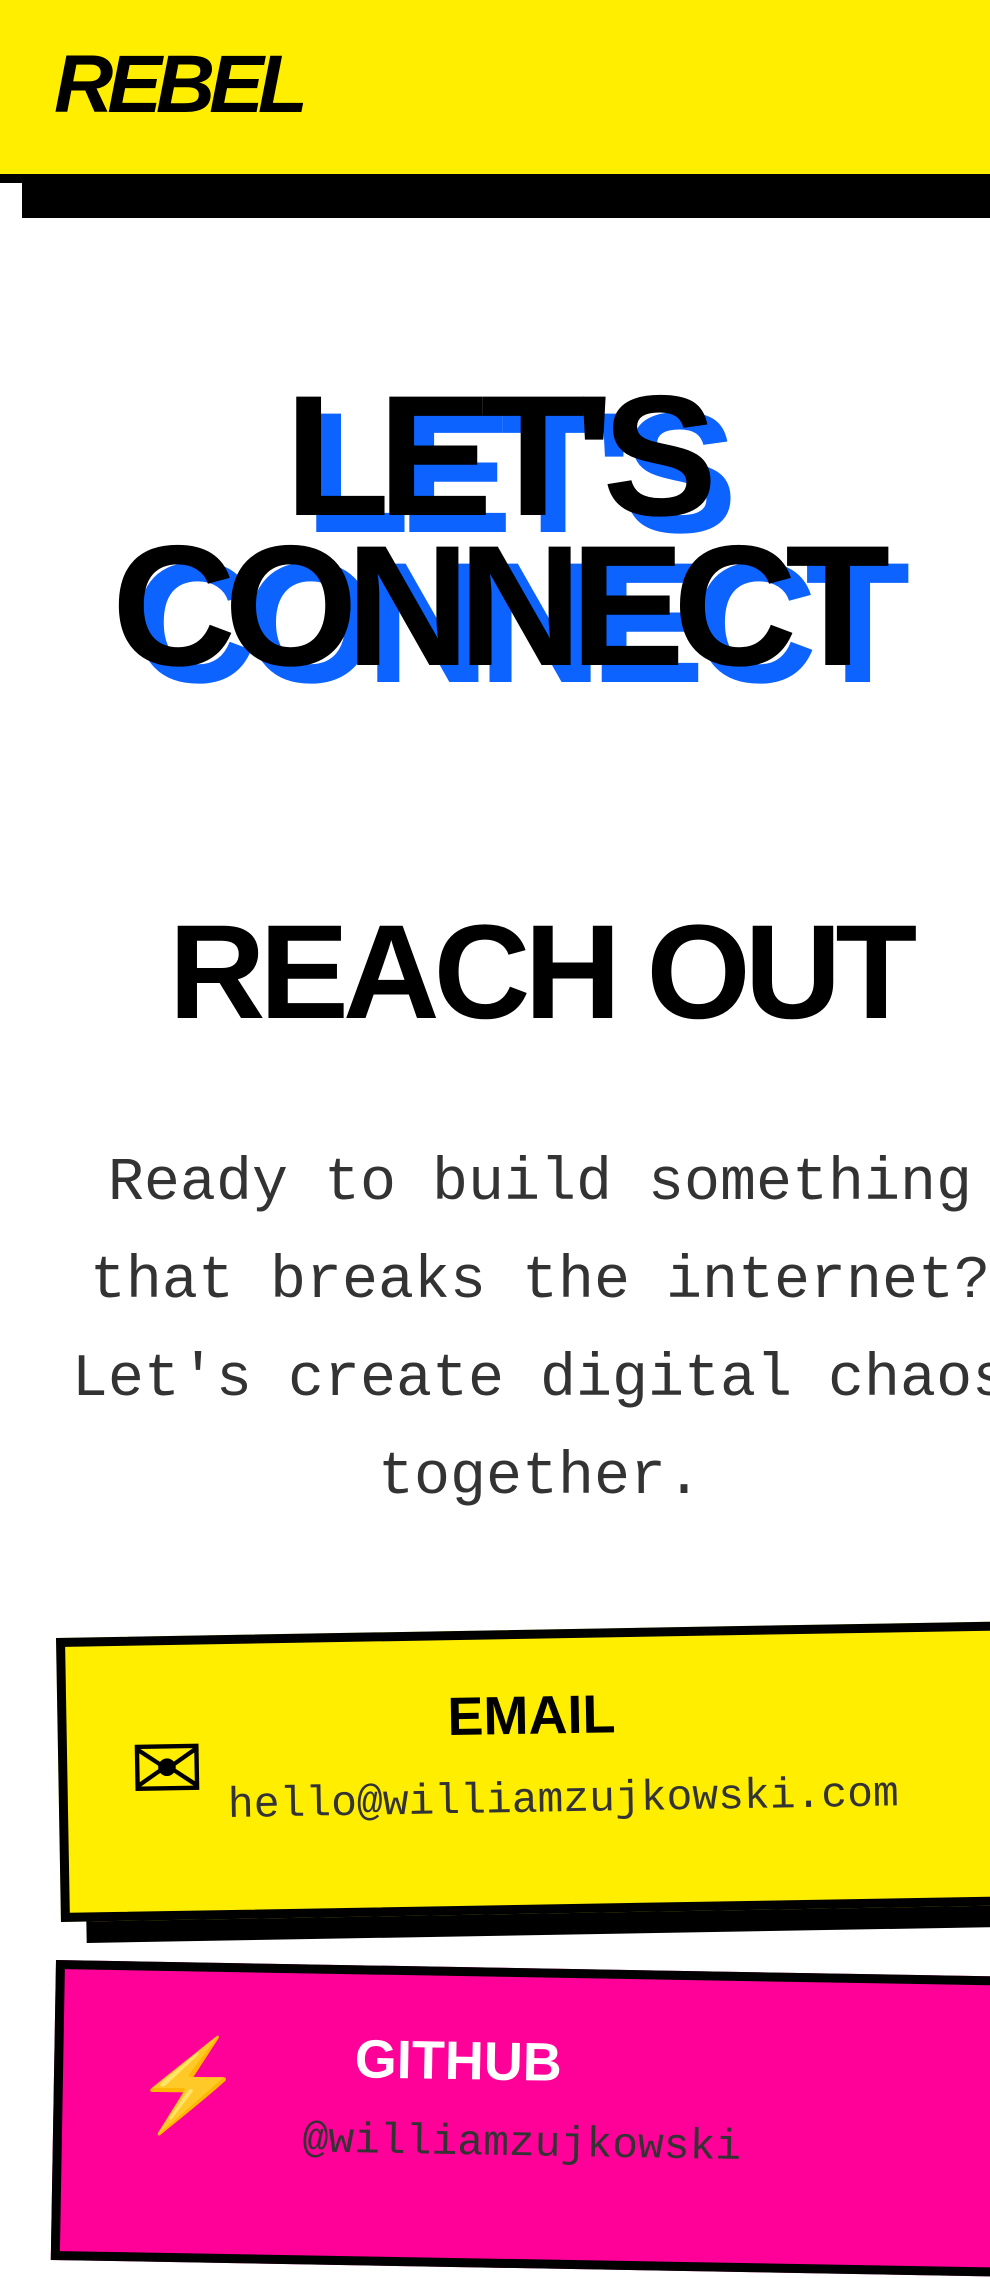 The width and height of the screenshot is (990, 2278). What do you see at coordinates (522, 2143) in the screenshot?
I see `github-handle: @williamzujkowski` at bounding box center [522, 2143].